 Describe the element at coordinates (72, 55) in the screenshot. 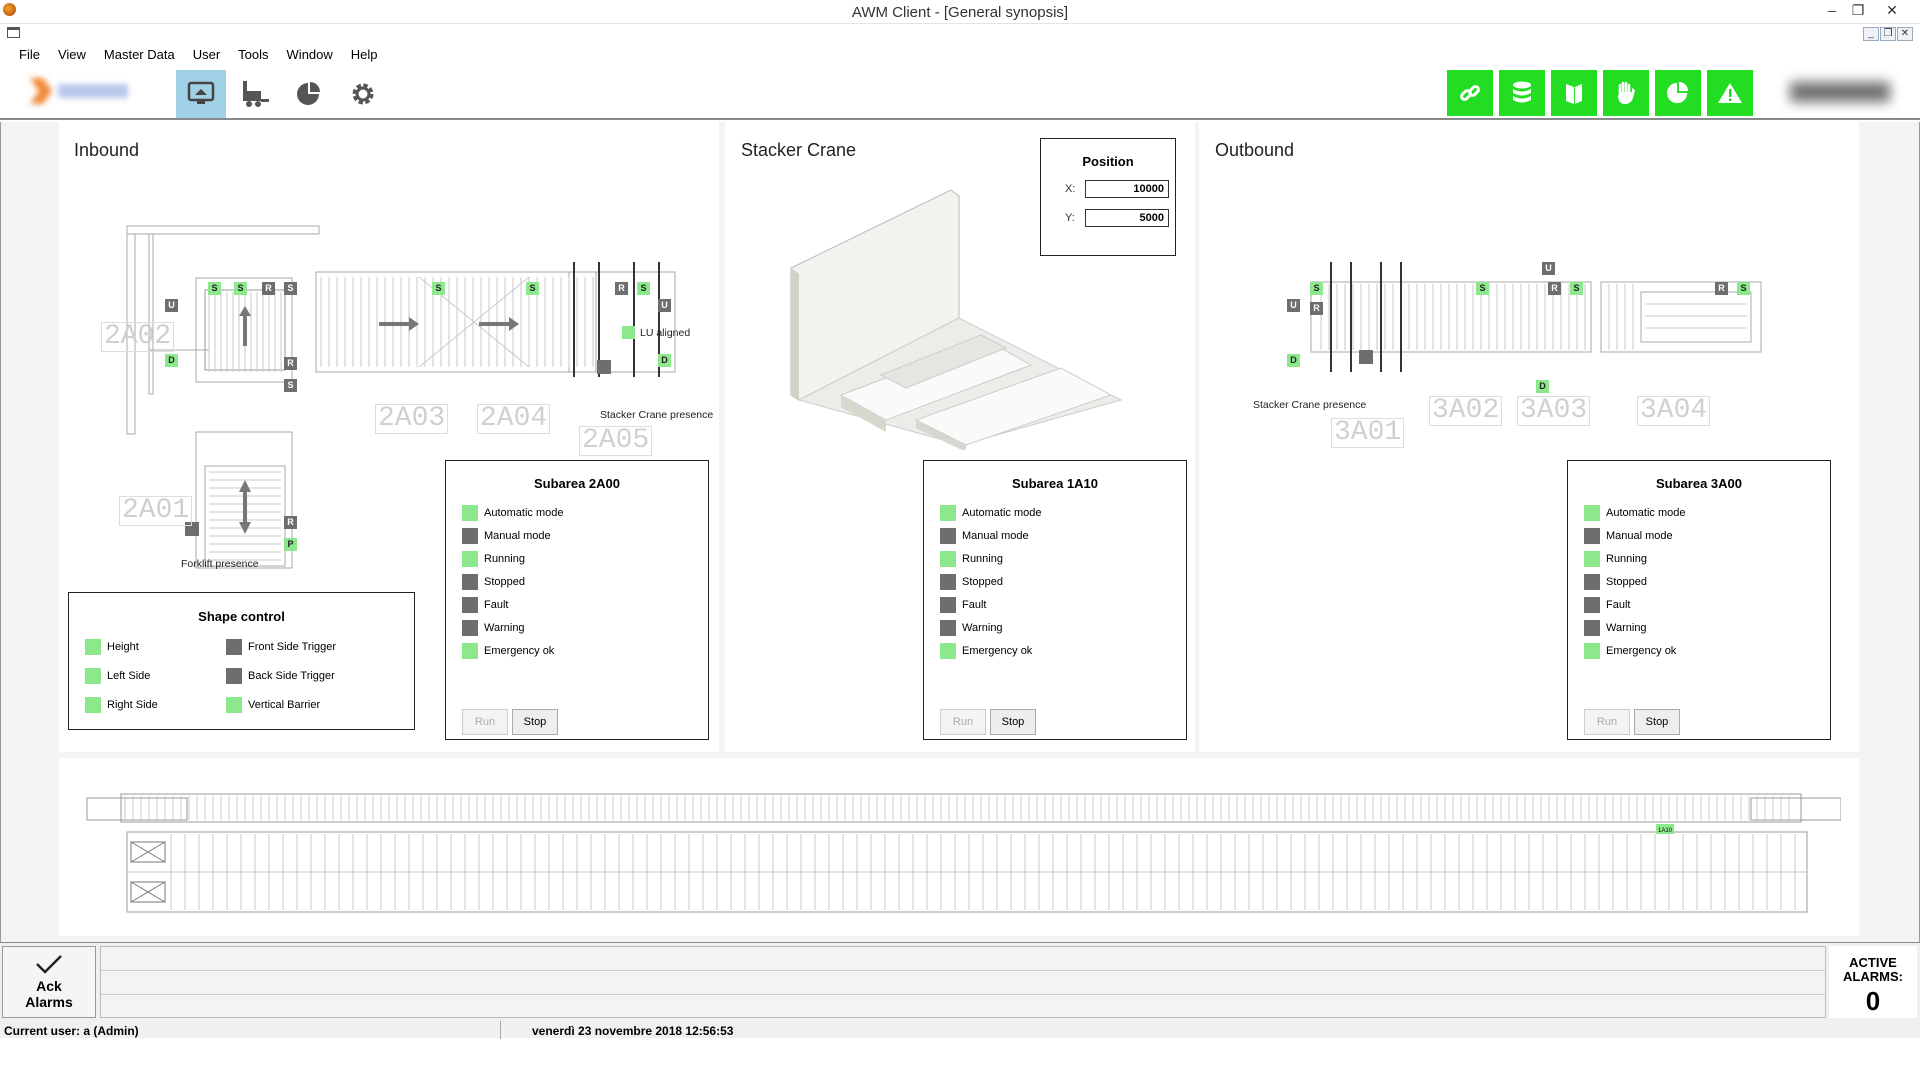

I see `menu-view: View` at that location.